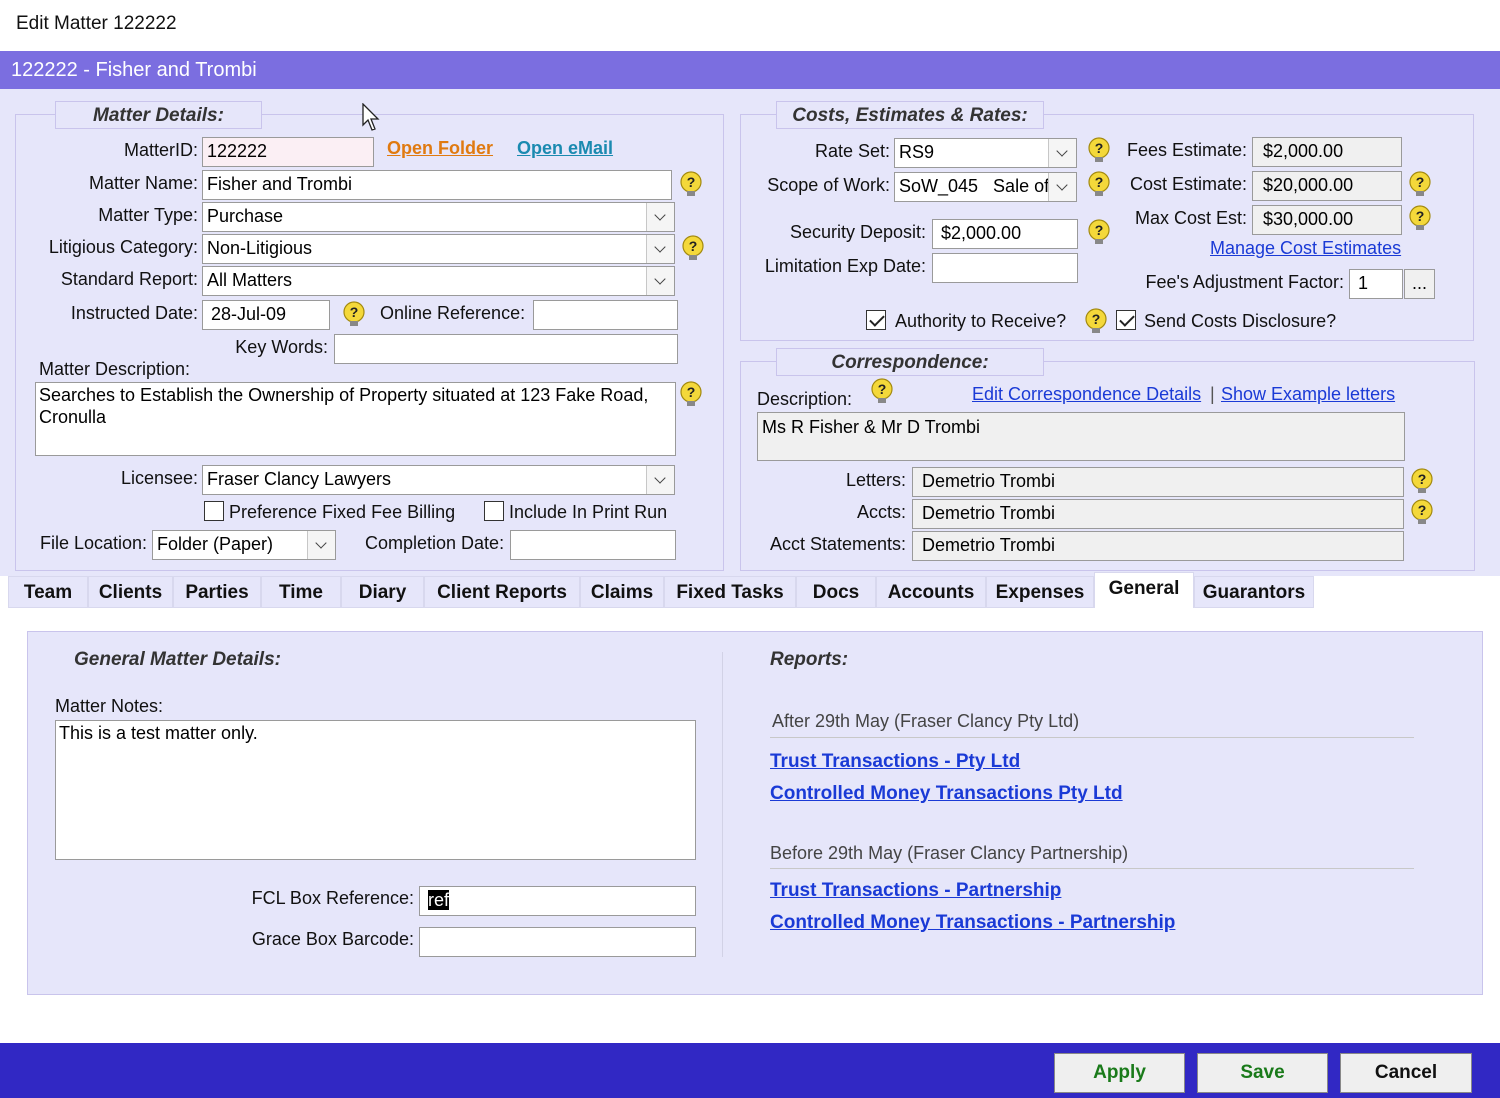 The height and width of the screenshot is (1098, 1500). Describe the element at coordinates (266, 315) in the screenshot. I see `instructed-date-field: 28-Jul-09` at that location.